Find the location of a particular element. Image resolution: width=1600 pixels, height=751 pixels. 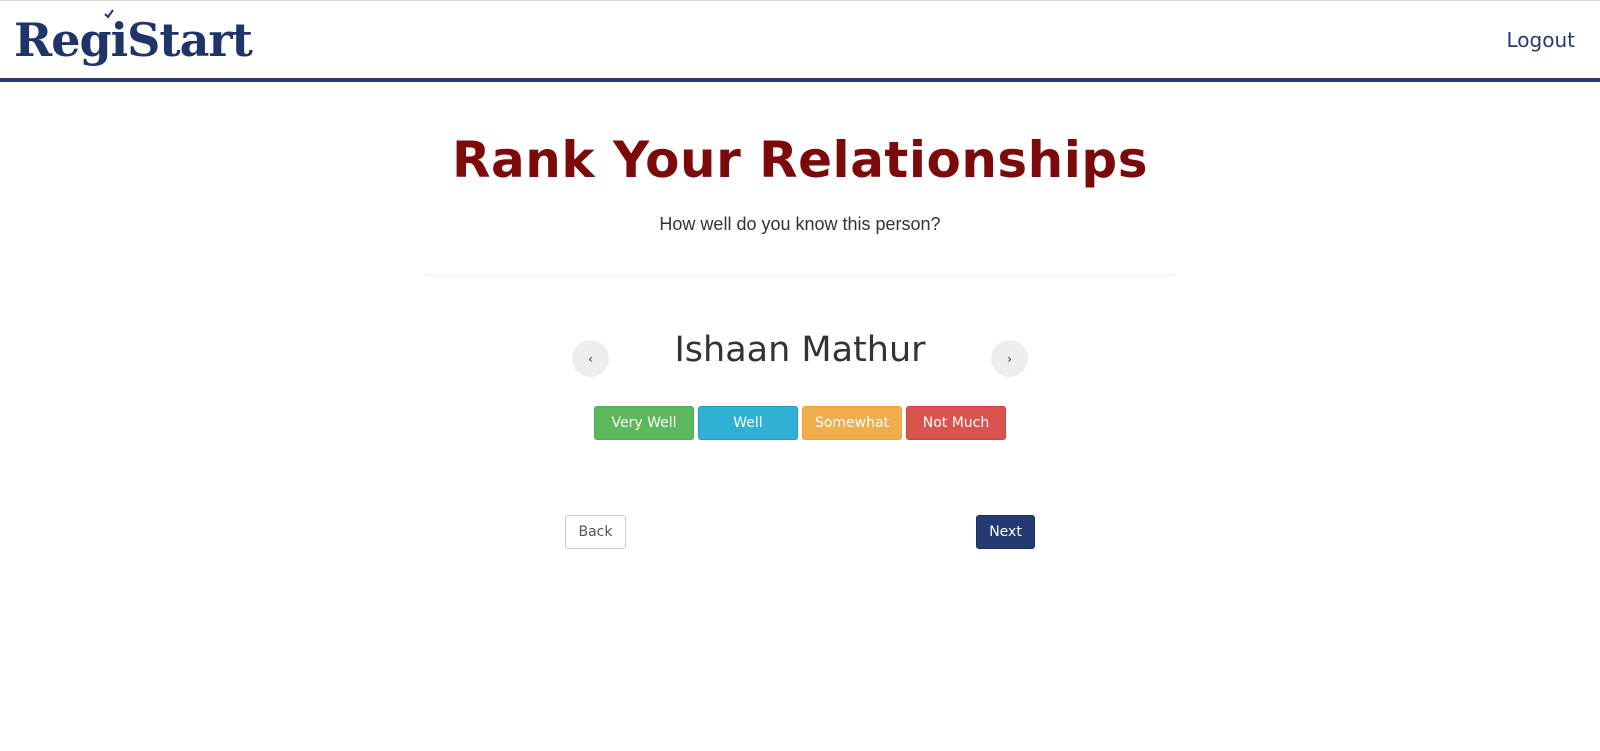

person-name: Ishaan Mathur is located at coordinates (800, 350).